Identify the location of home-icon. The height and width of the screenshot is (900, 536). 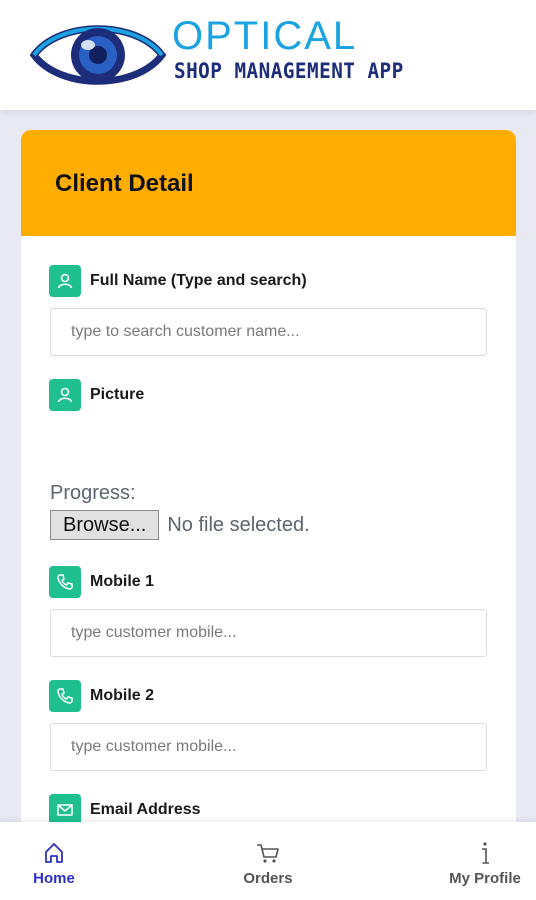
(54, 853).